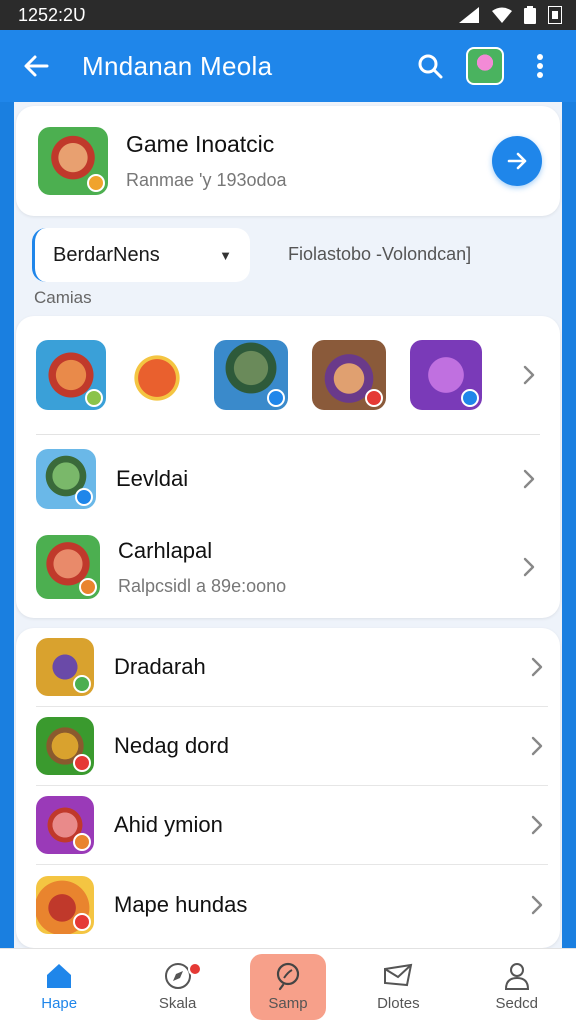 The image size is (576, 1024). What do you see at coordinates (292, 746) in the screenshot?
I see `list-item: Nedag dord` at bounding box center [292, 746].